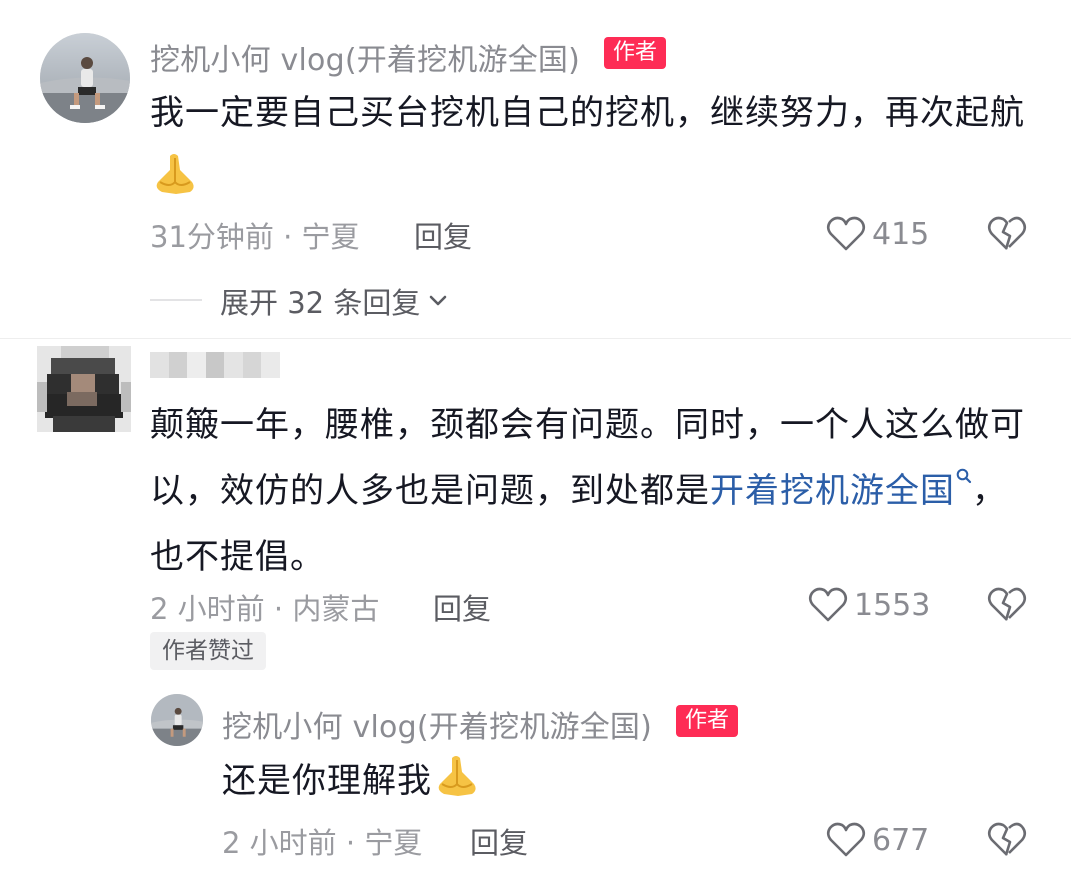 The width and height of the screenshot is (1071, 884). What do you see at coordinates (437, 724) in the screenshot?
I see `reply-username: 挖机小何 vlog(开着挖机游全国)` at bounding box center [437, 724].